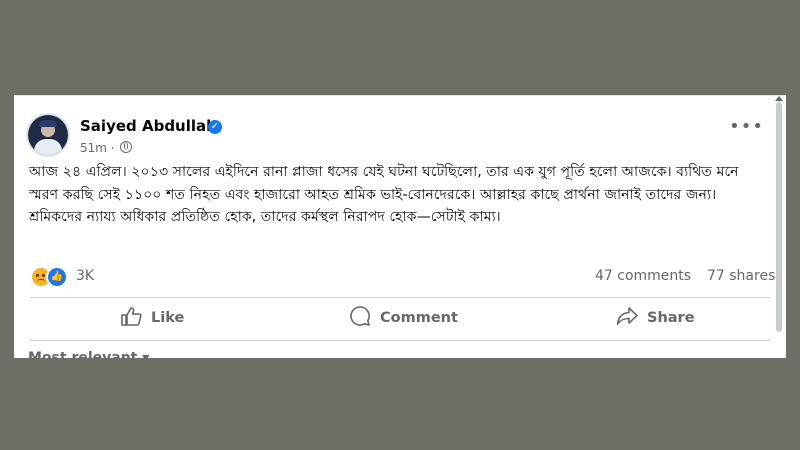 This screenshot has height=450, width=800. Describe the element at coordinates (168, 318) in the screenshot. I see `like-label: Like` at that location.